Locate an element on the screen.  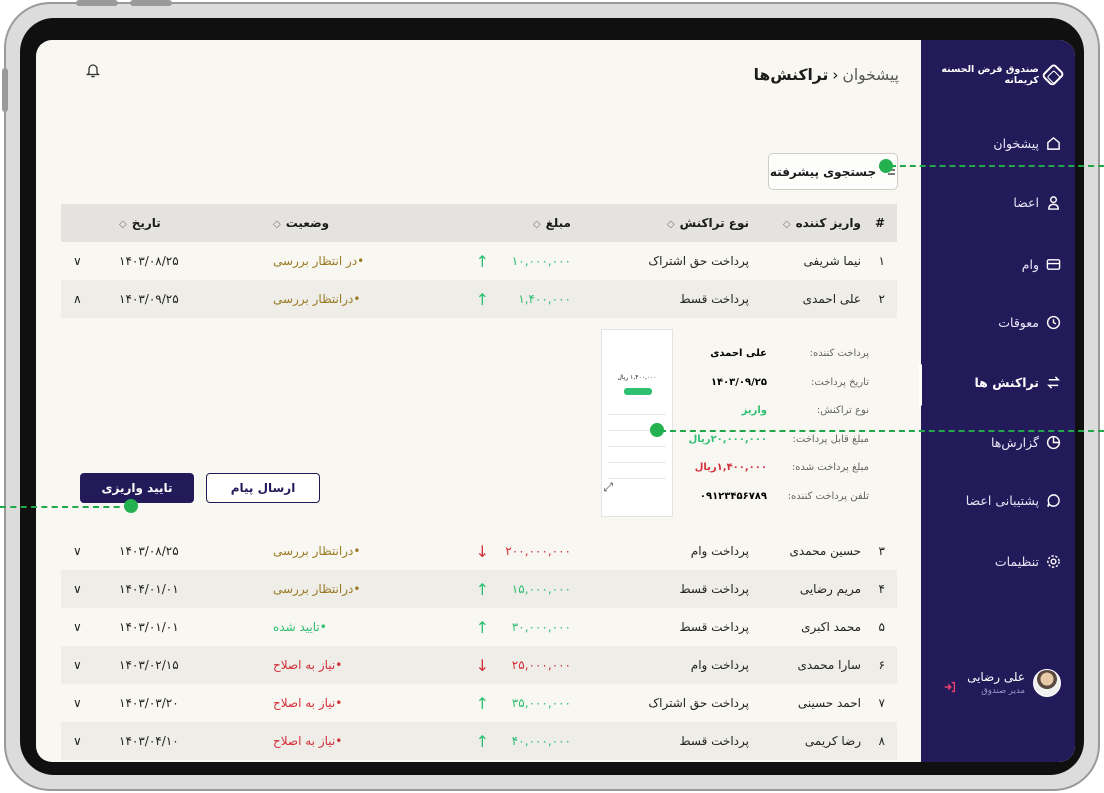
cell-amount: ۲۵,۰۰۰,۰۰۰ is located at coordinates (541, 665).